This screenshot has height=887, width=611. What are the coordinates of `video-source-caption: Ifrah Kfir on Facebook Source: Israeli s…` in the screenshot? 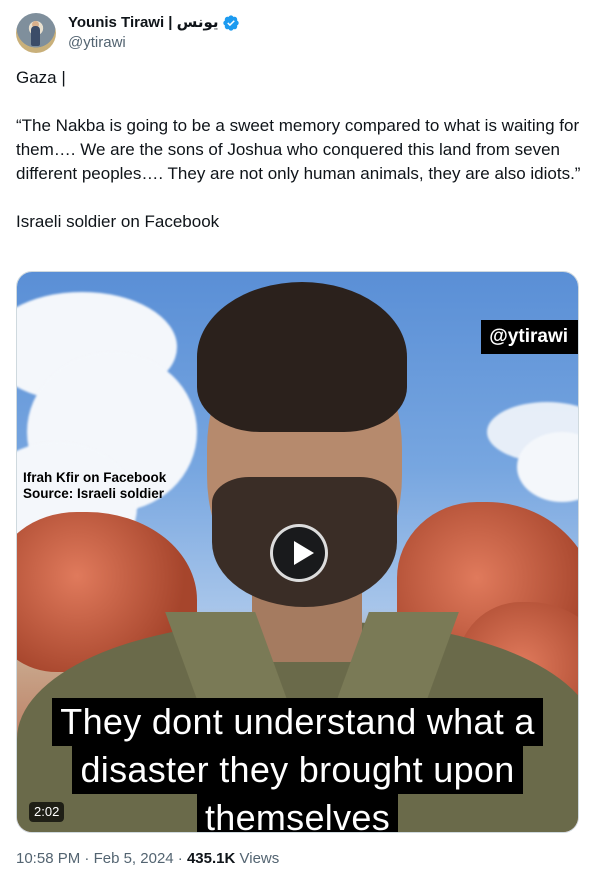 It's located at (94, 486).